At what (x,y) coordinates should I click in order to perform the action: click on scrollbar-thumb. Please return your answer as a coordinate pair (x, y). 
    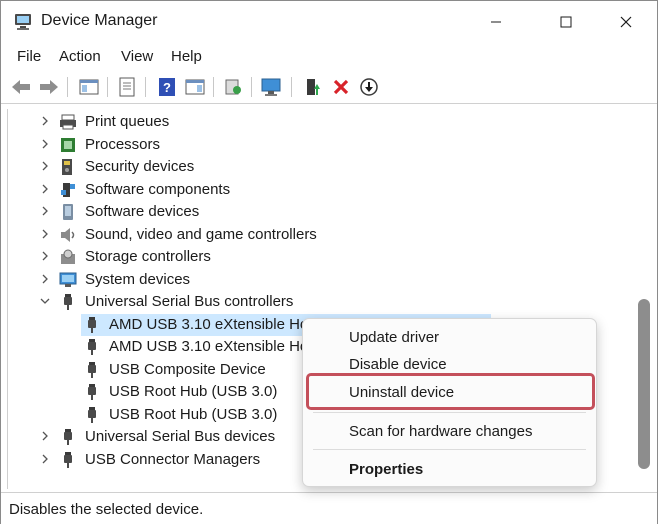
    Looking at the image, I should click on (644, 384).